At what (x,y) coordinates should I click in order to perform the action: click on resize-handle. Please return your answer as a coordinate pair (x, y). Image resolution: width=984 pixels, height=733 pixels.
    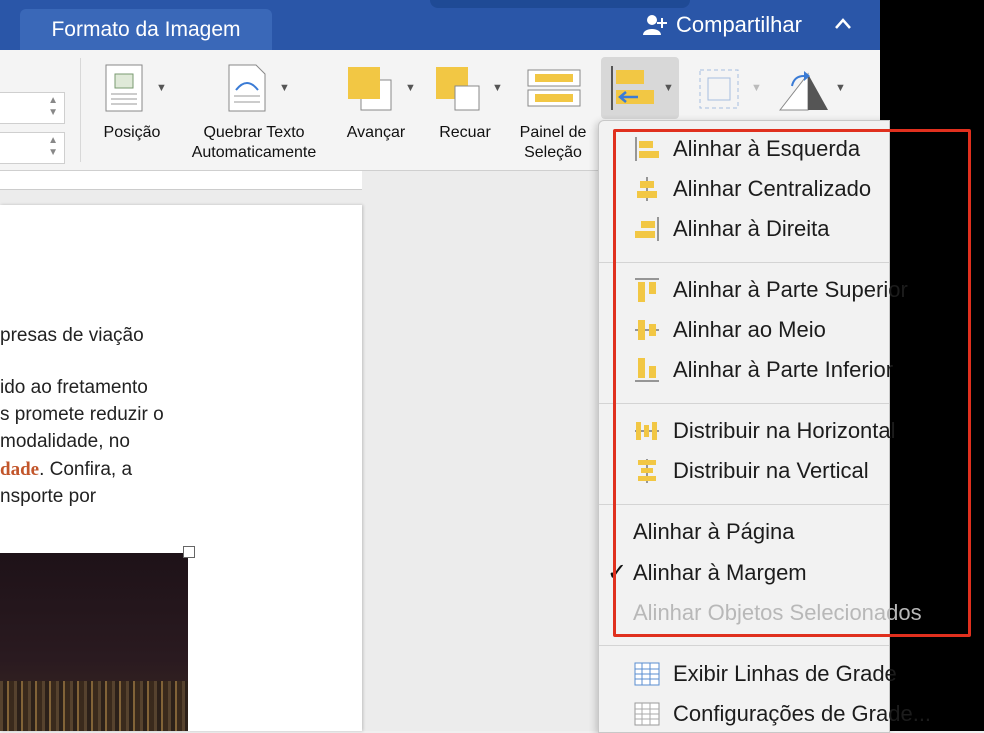
    Looking at the image, I should click on (189, 552).